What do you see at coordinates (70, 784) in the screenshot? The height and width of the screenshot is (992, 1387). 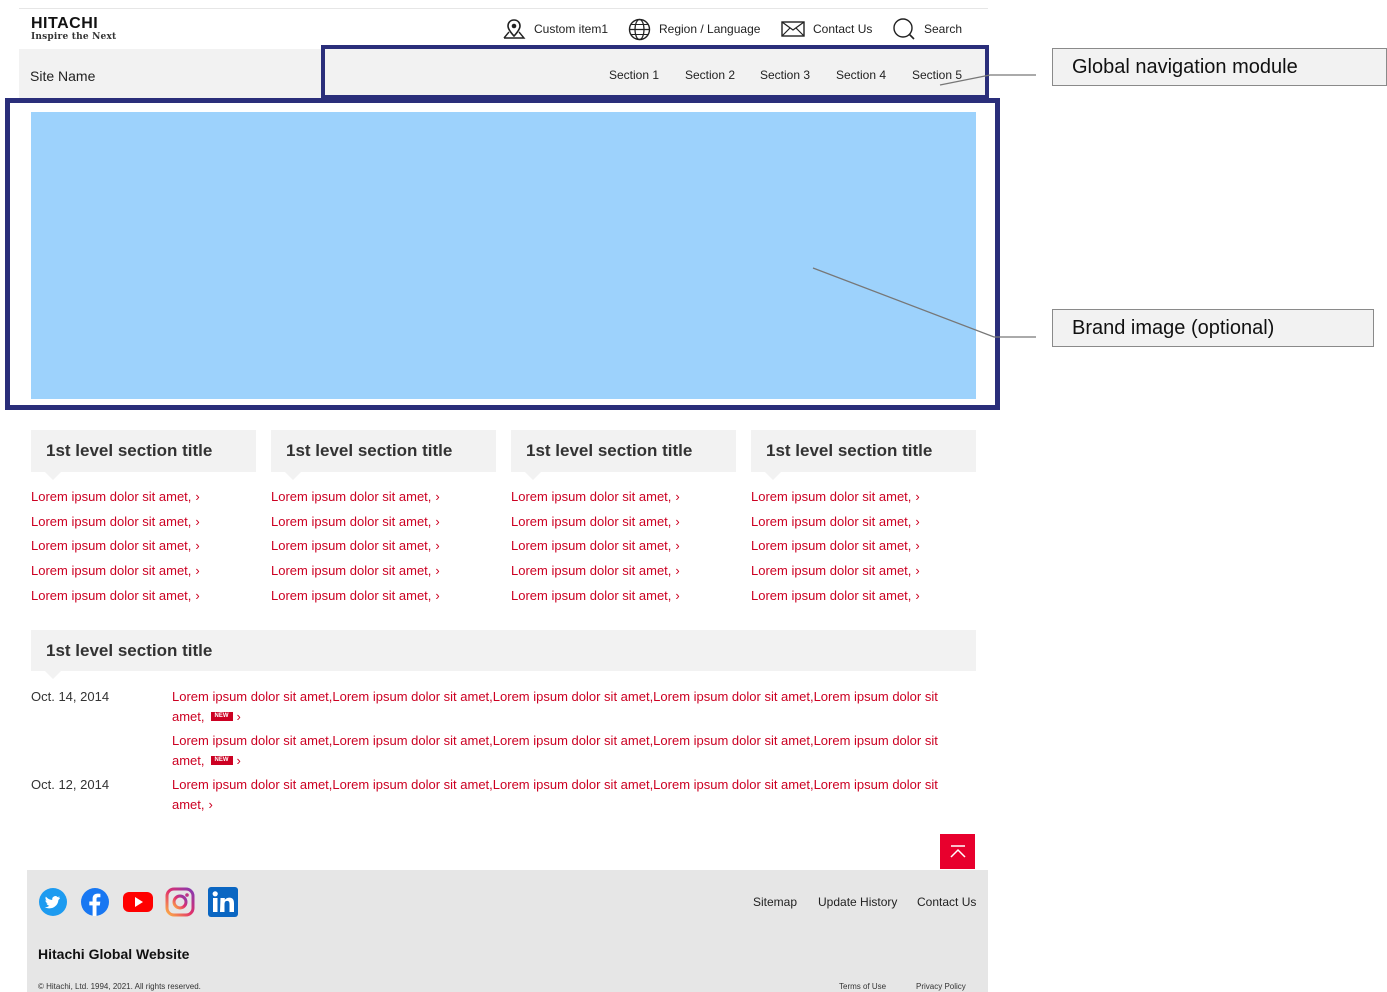 I see `news-date: Oct. 12, 2014` at bounding box center [70, 784].